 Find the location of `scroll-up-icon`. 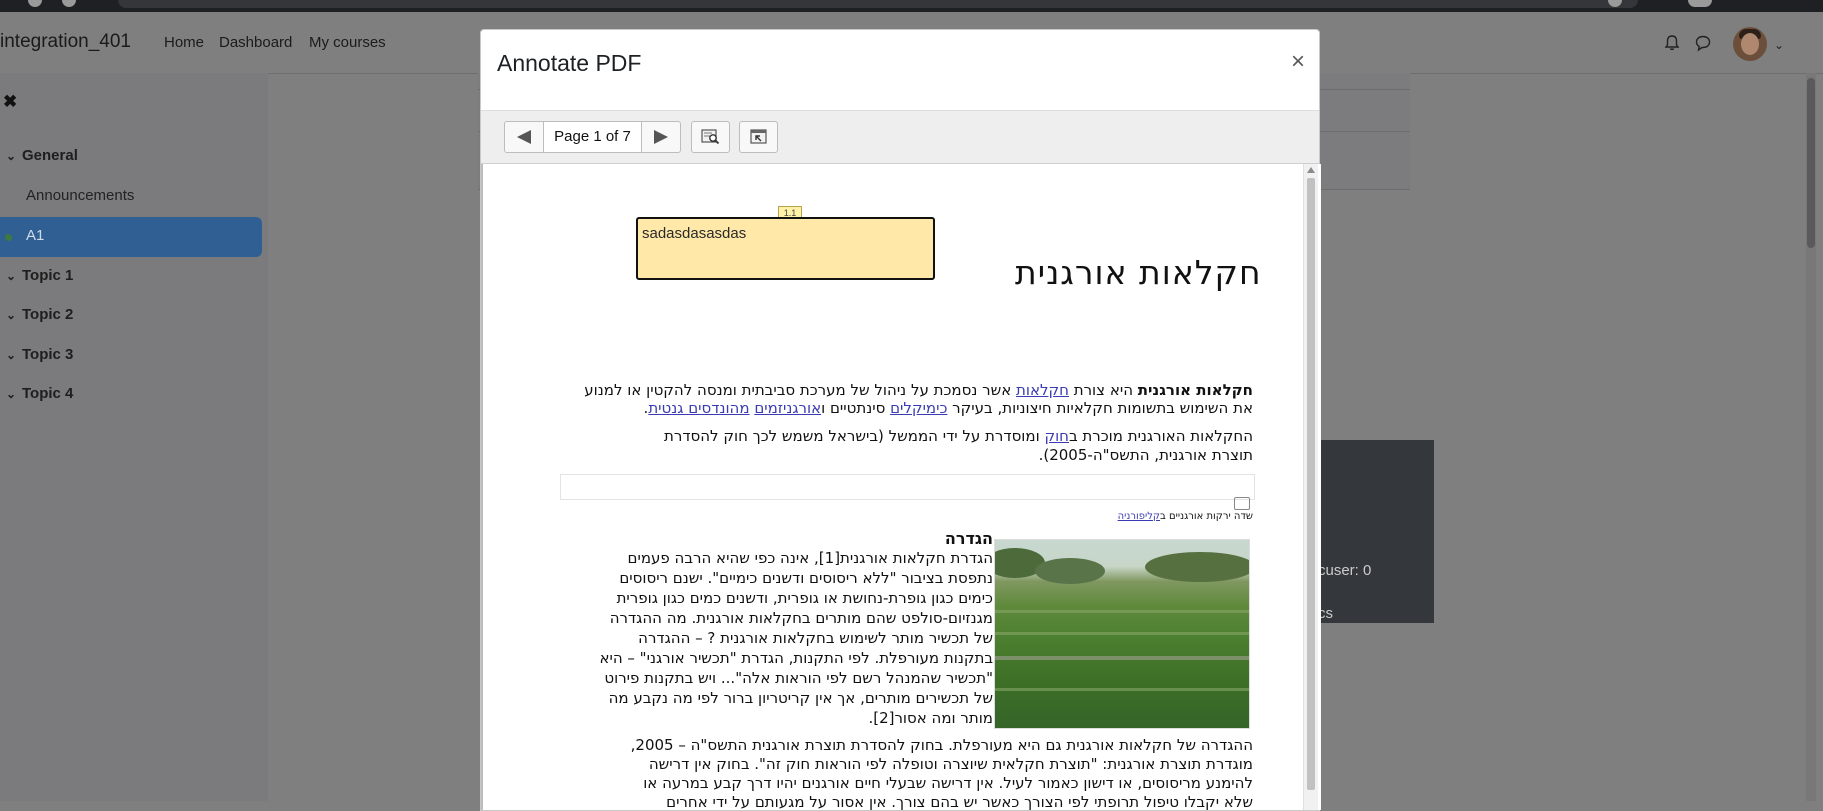

scroll-up-icon is located at coordinates (1311, 170).